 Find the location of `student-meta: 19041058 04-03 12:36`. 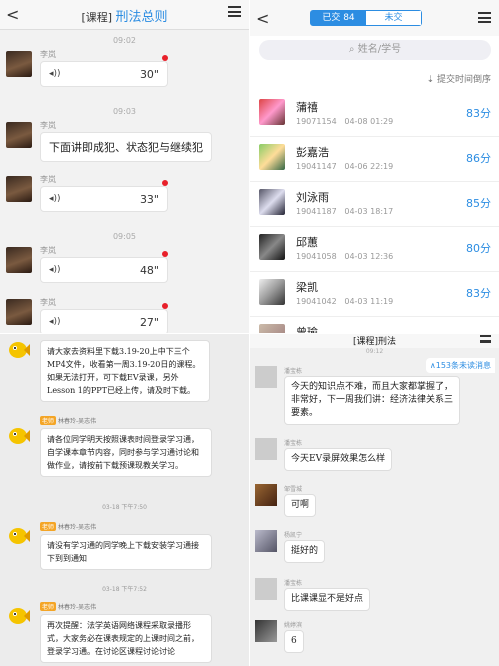

student-meta: 19041058 04-03 12:36 is located at coordinates (344, 256).